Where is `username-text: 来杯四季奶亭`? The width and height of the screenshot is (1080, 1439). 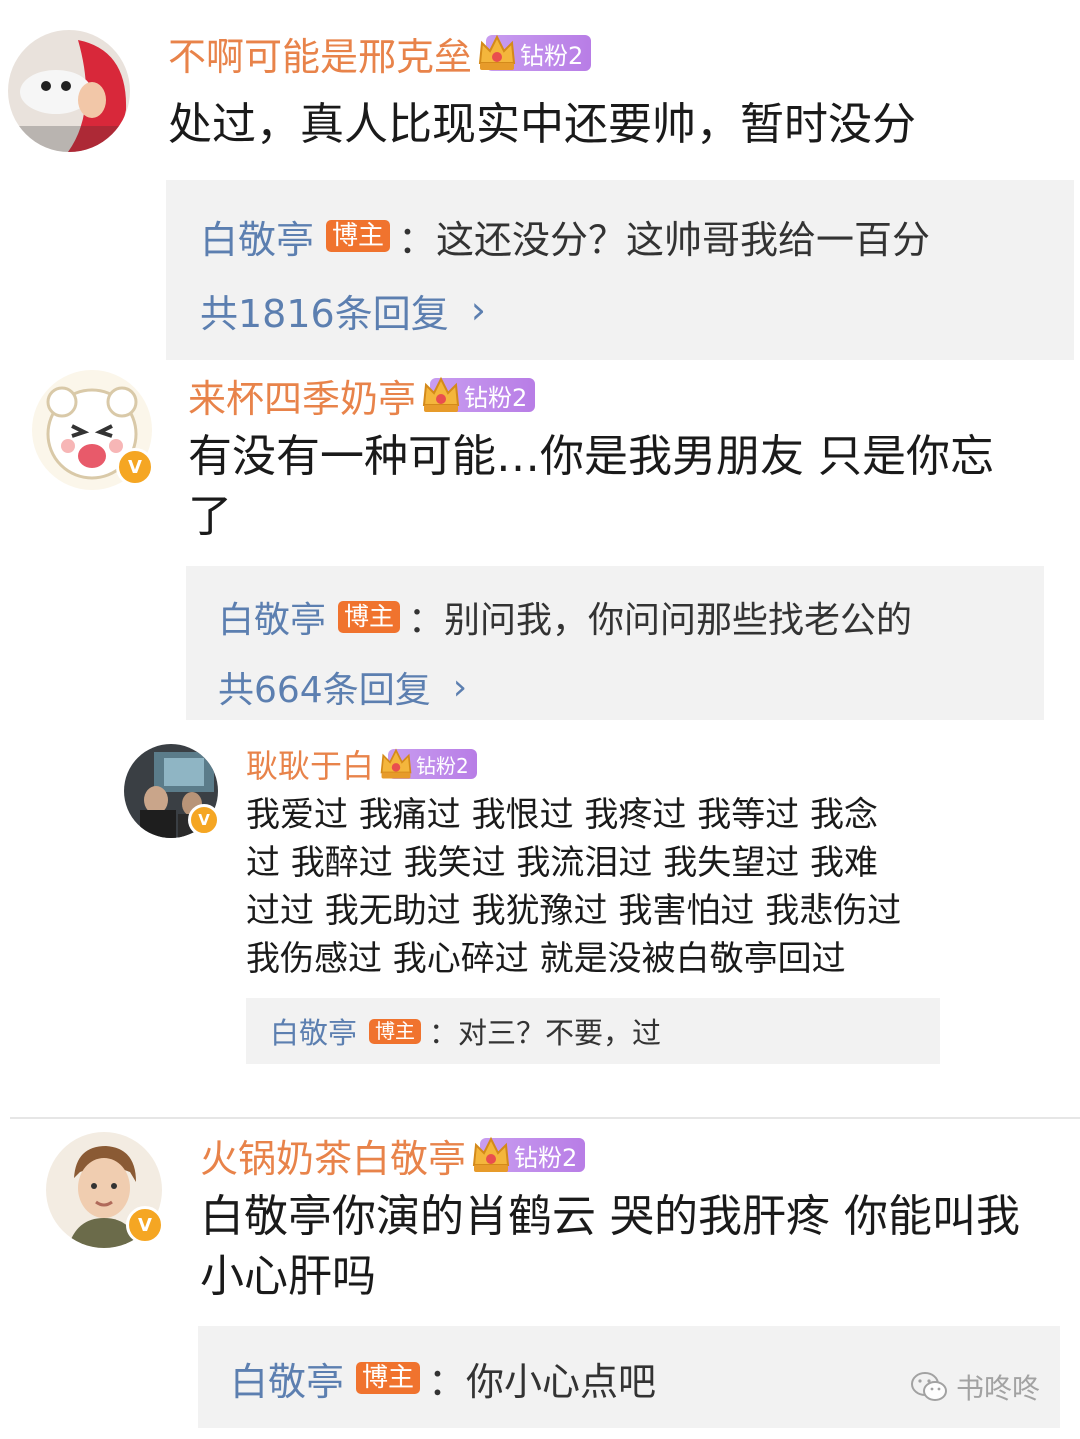 username-text: 来杯四季奶亭 is located at coordinates (302, 398).